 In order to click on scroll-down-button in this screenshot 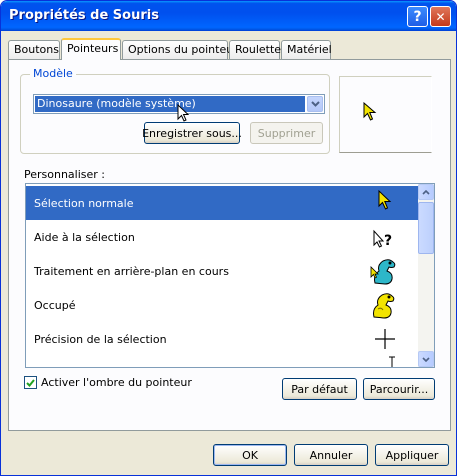, I will do `click(426, 359)`.